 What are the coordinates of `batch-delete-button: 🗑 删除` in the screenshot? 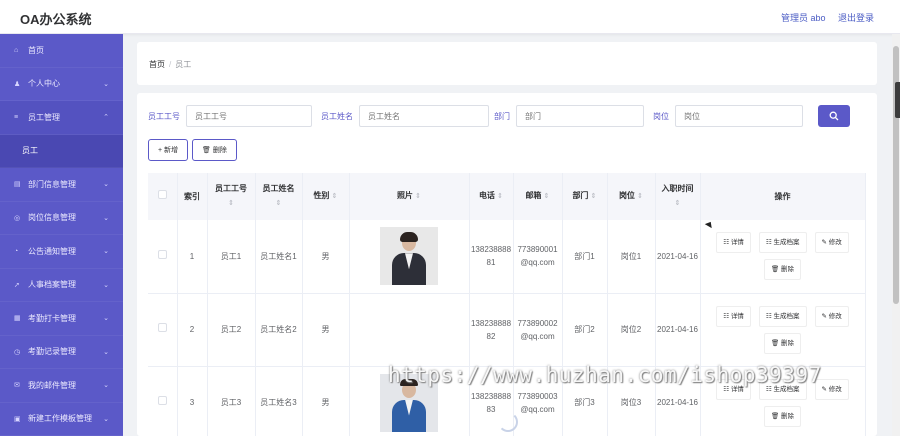 It's located at (214, 150).